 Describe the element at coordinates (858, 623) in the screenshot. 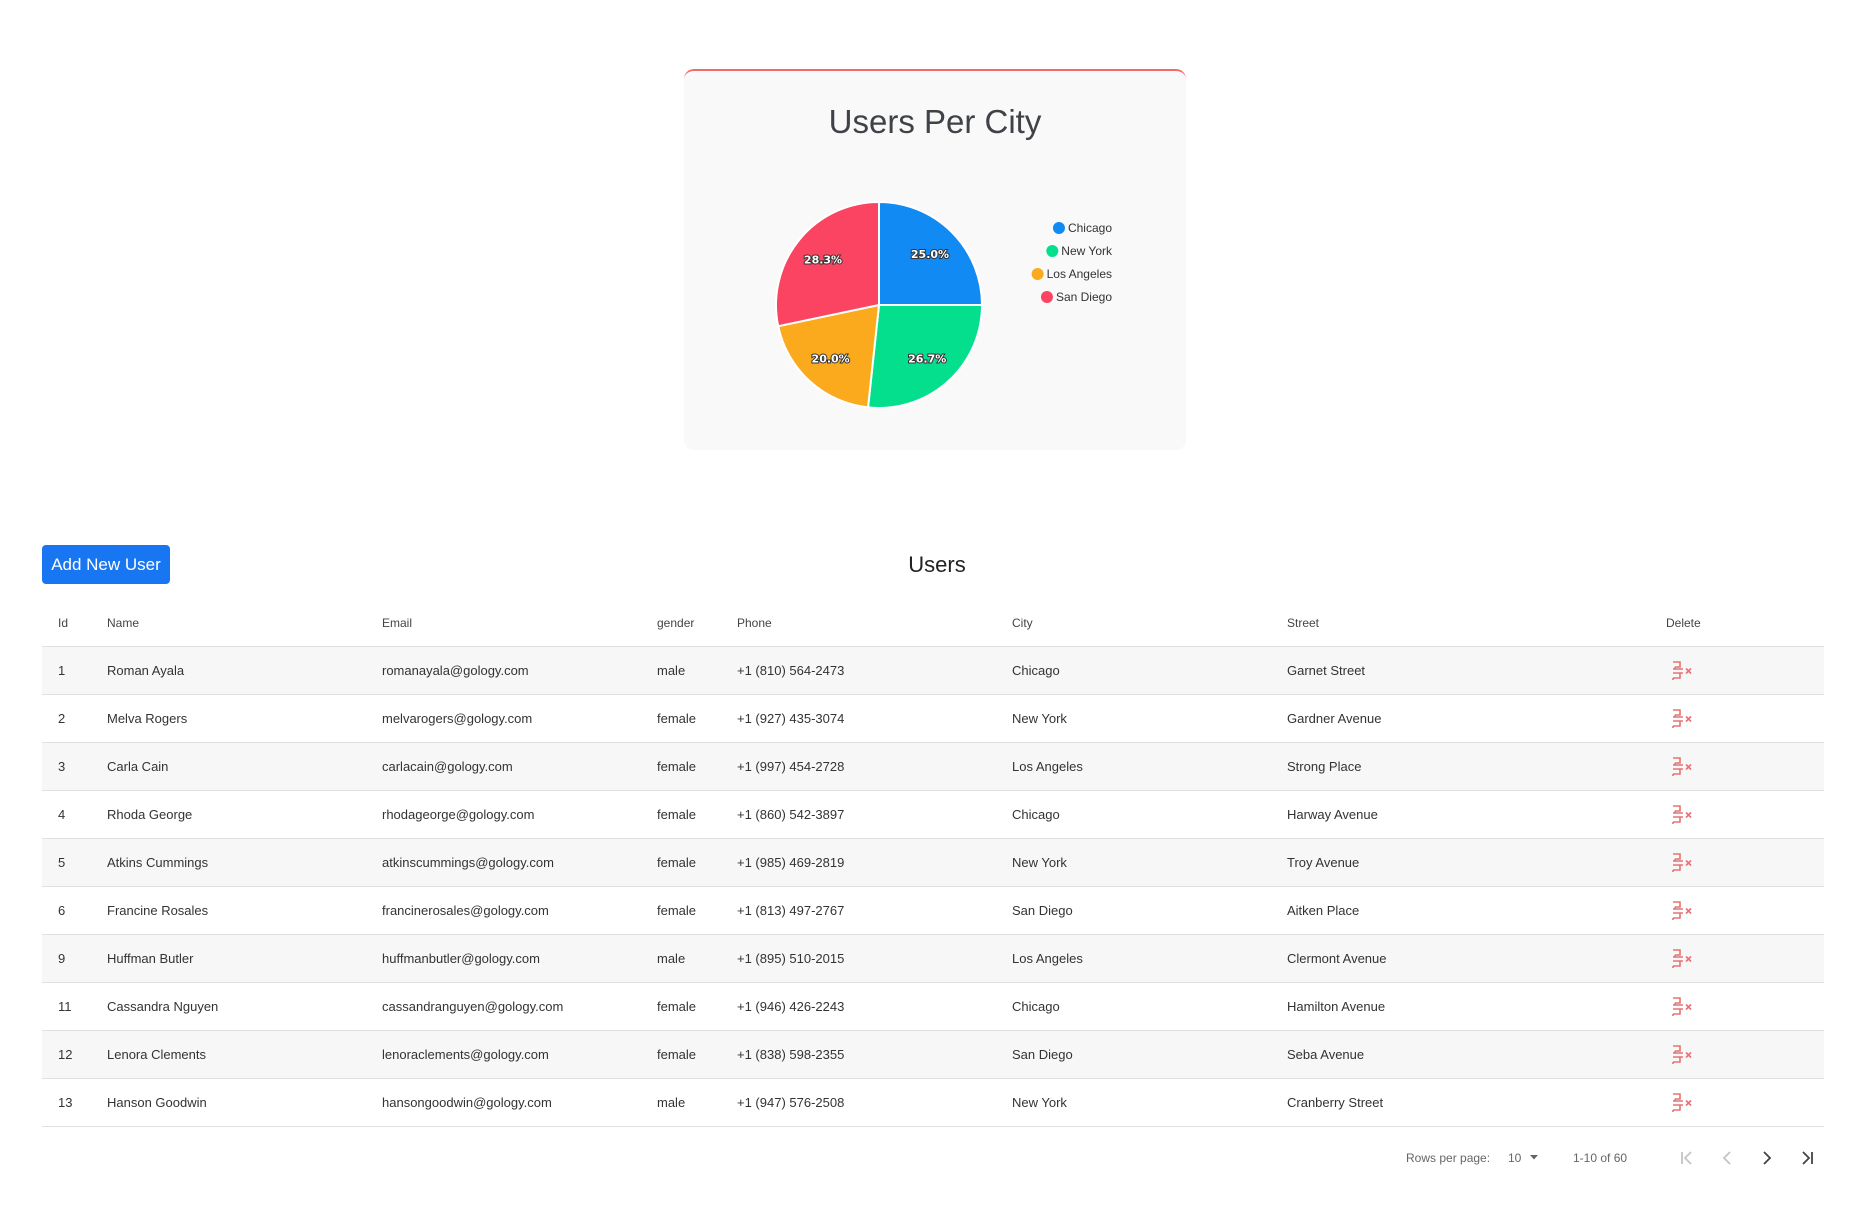

I see `column-header-phone: Phone` at that location.